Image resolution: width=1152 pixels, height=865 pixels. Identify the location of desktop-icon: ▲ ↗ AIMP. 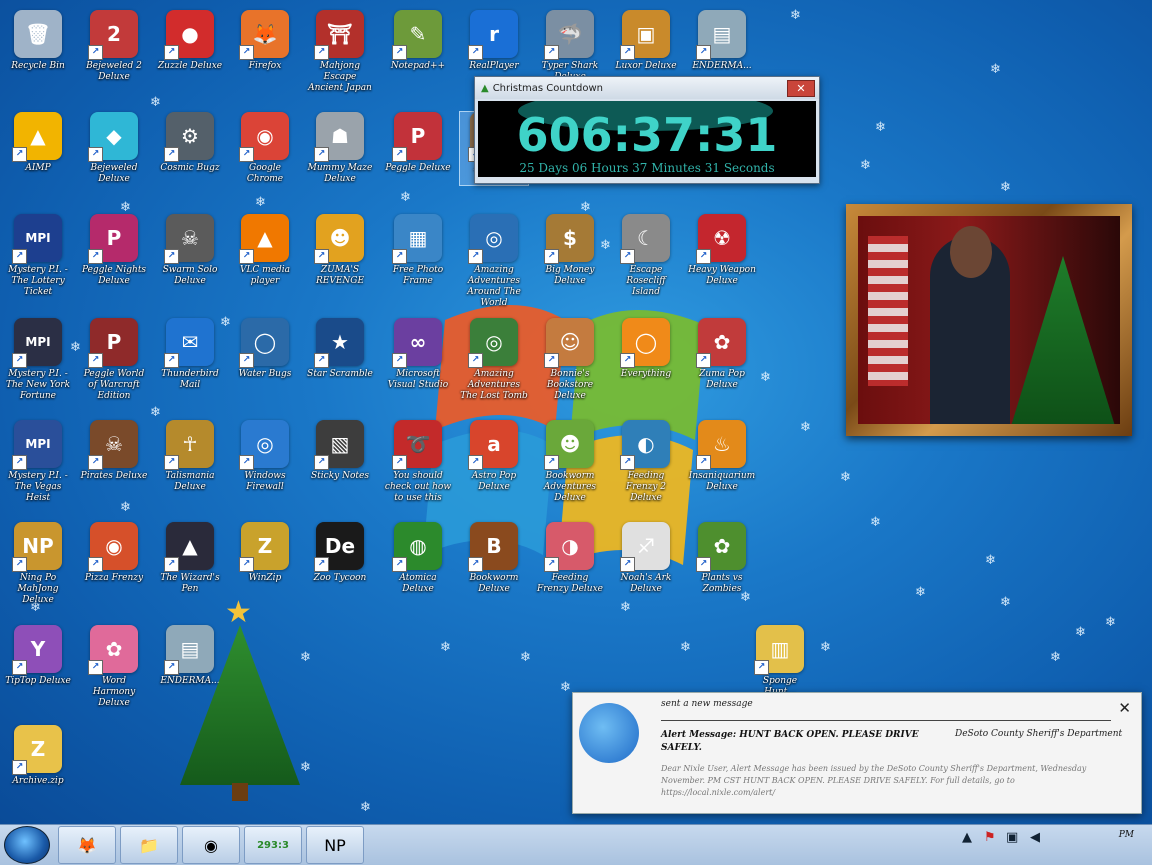
(38, 143).